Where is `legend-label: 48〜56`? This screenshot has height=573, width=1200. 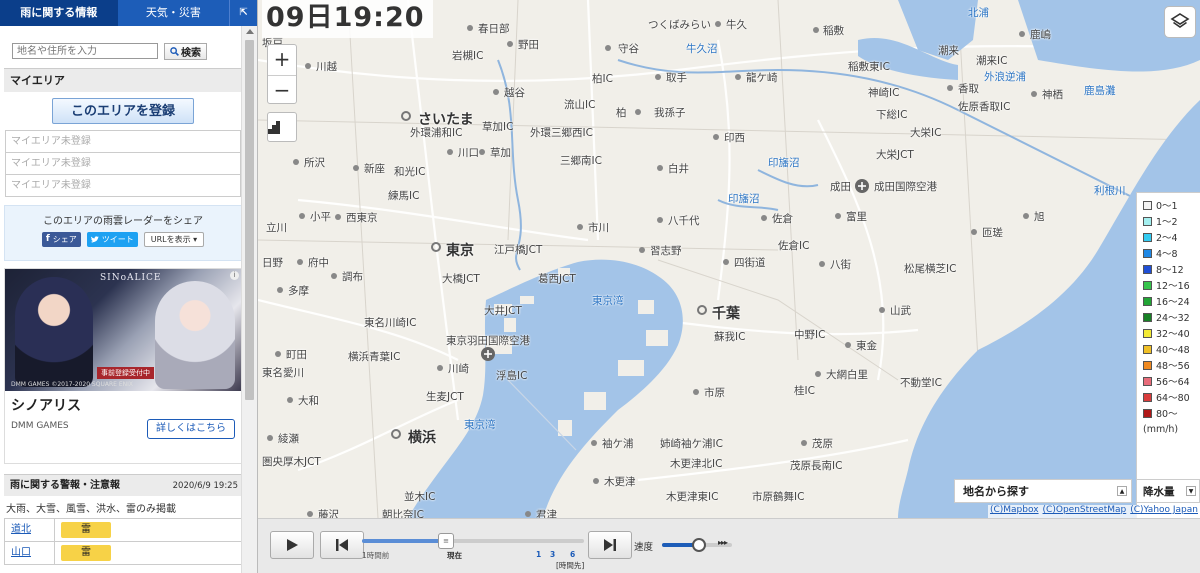 legend-label: 48〜56 is located at coordinates (1173, 366).